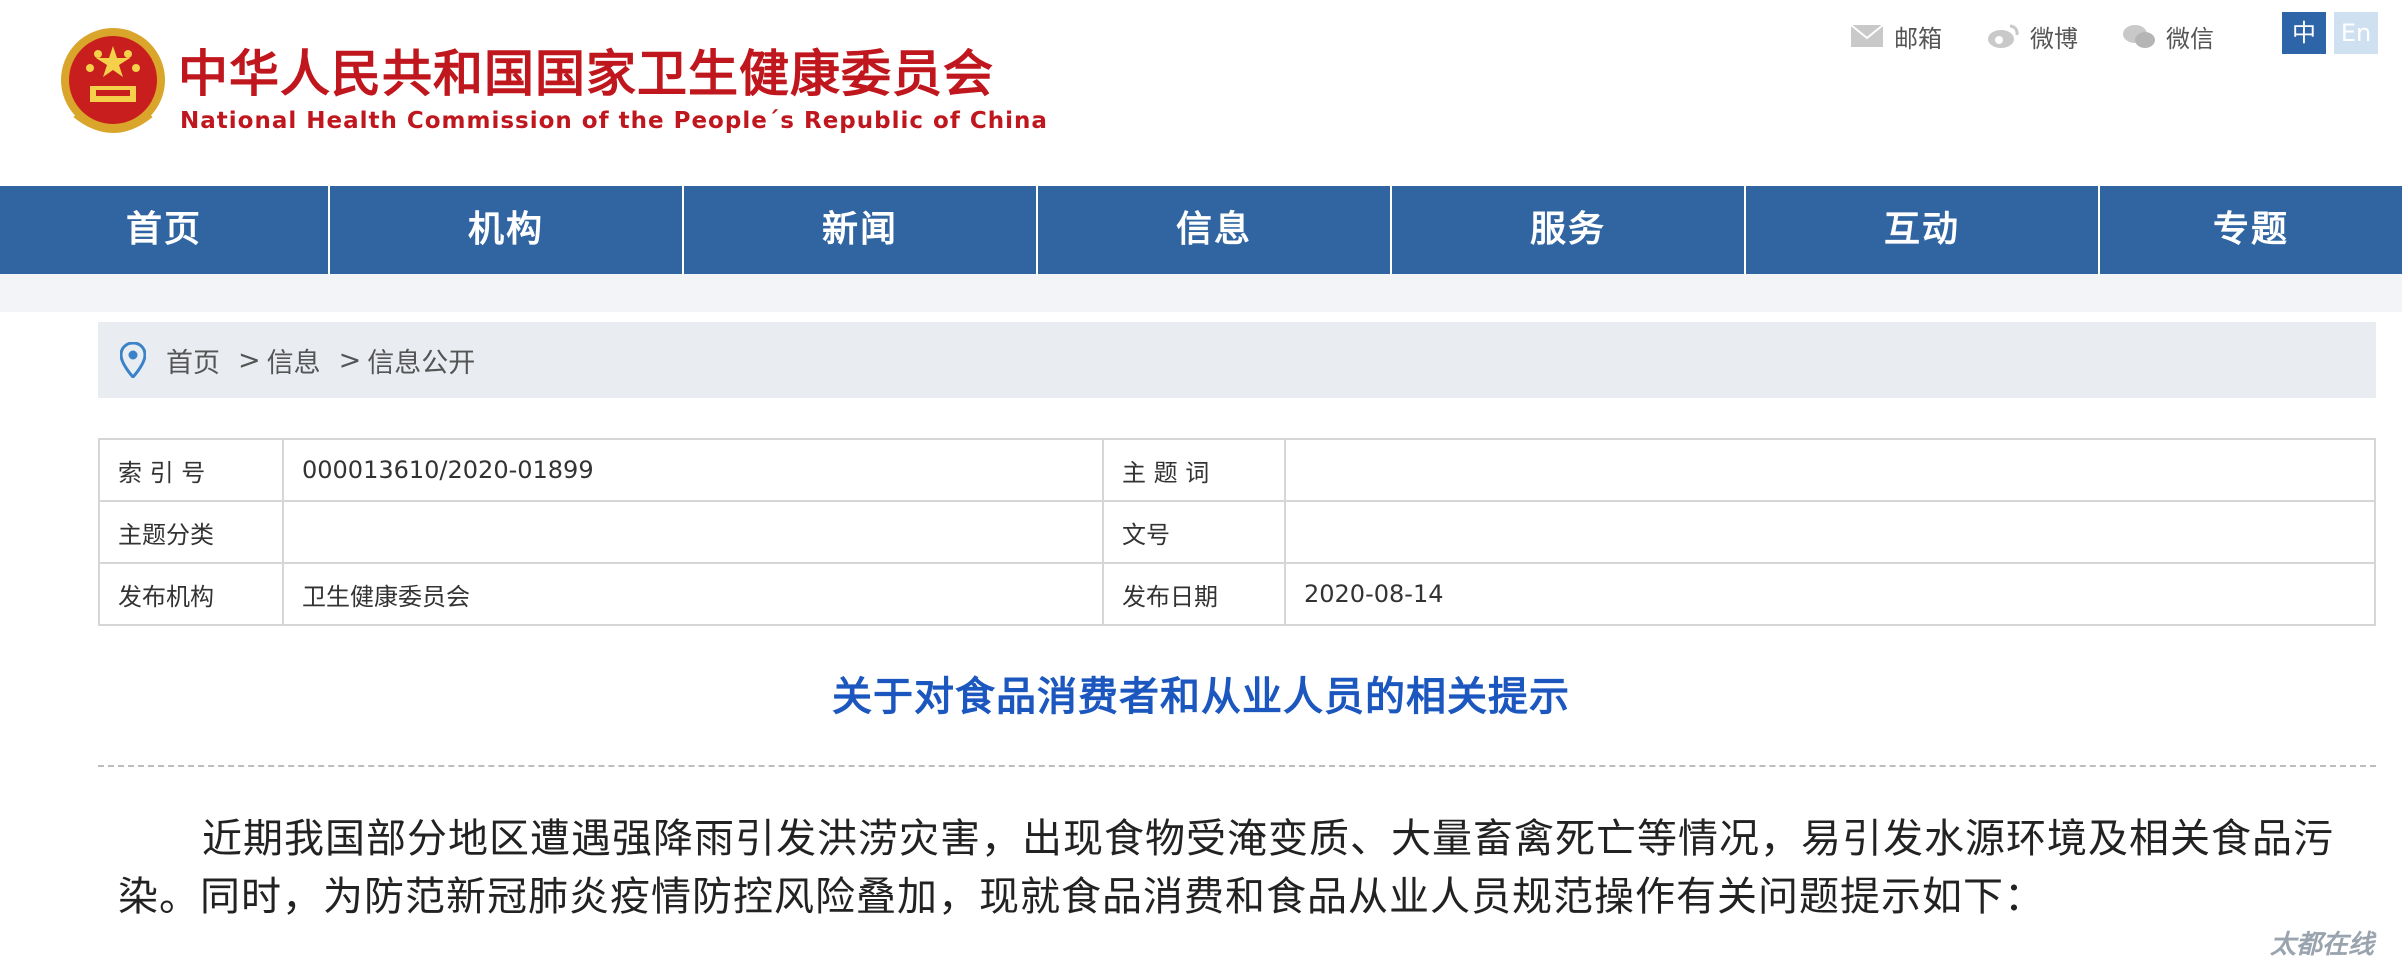 The height and width of the screenshot is (972, 2402). What do you see at coordinates (861, 230) in the screenshot?
I see `nav-news: 新闻` at bounding box center [861, 230].